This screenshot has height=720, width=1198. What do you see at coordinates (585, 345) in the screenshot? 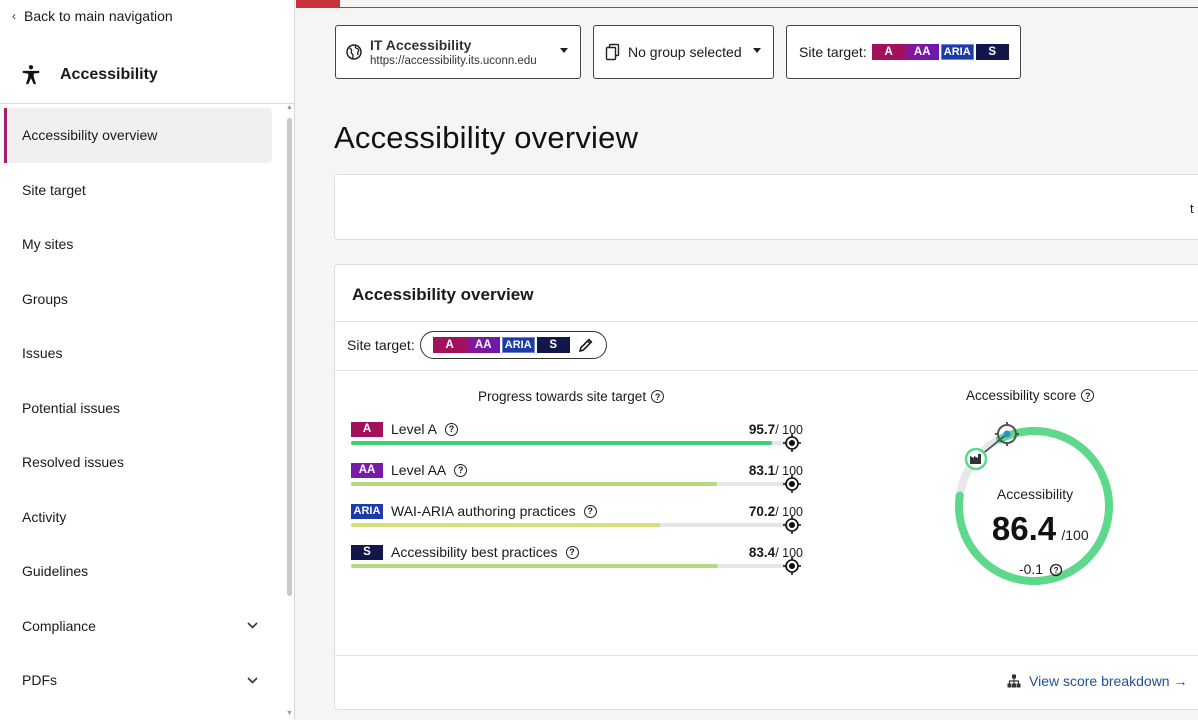
I see `pencil-icon` at bounding box center [585, 345].